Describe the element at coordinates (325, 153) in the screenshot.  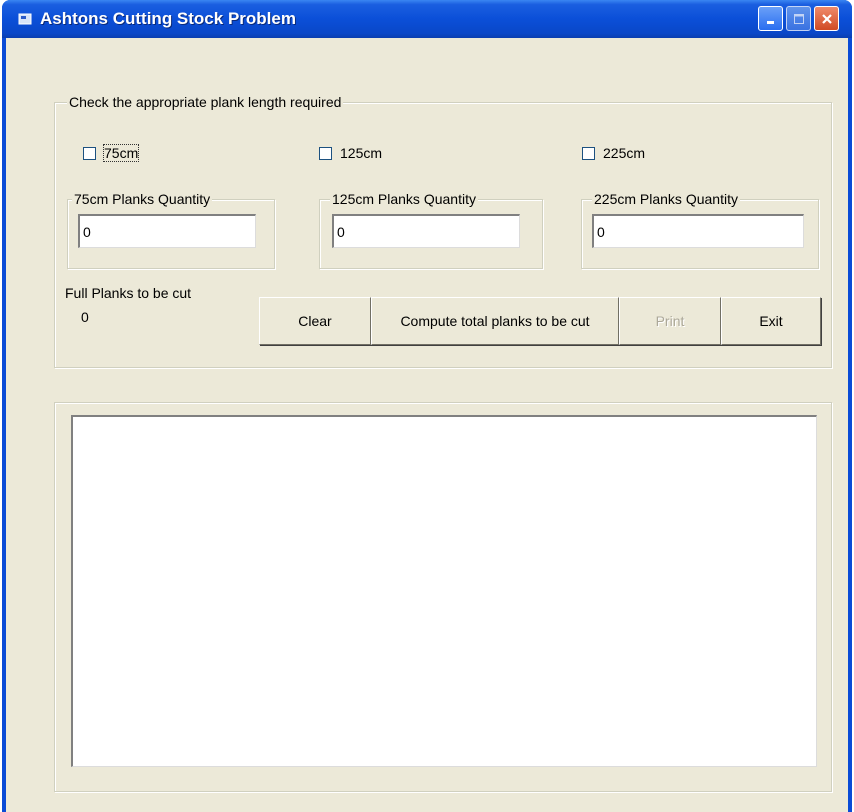
I see `checkbox-125cm-box` at that location.